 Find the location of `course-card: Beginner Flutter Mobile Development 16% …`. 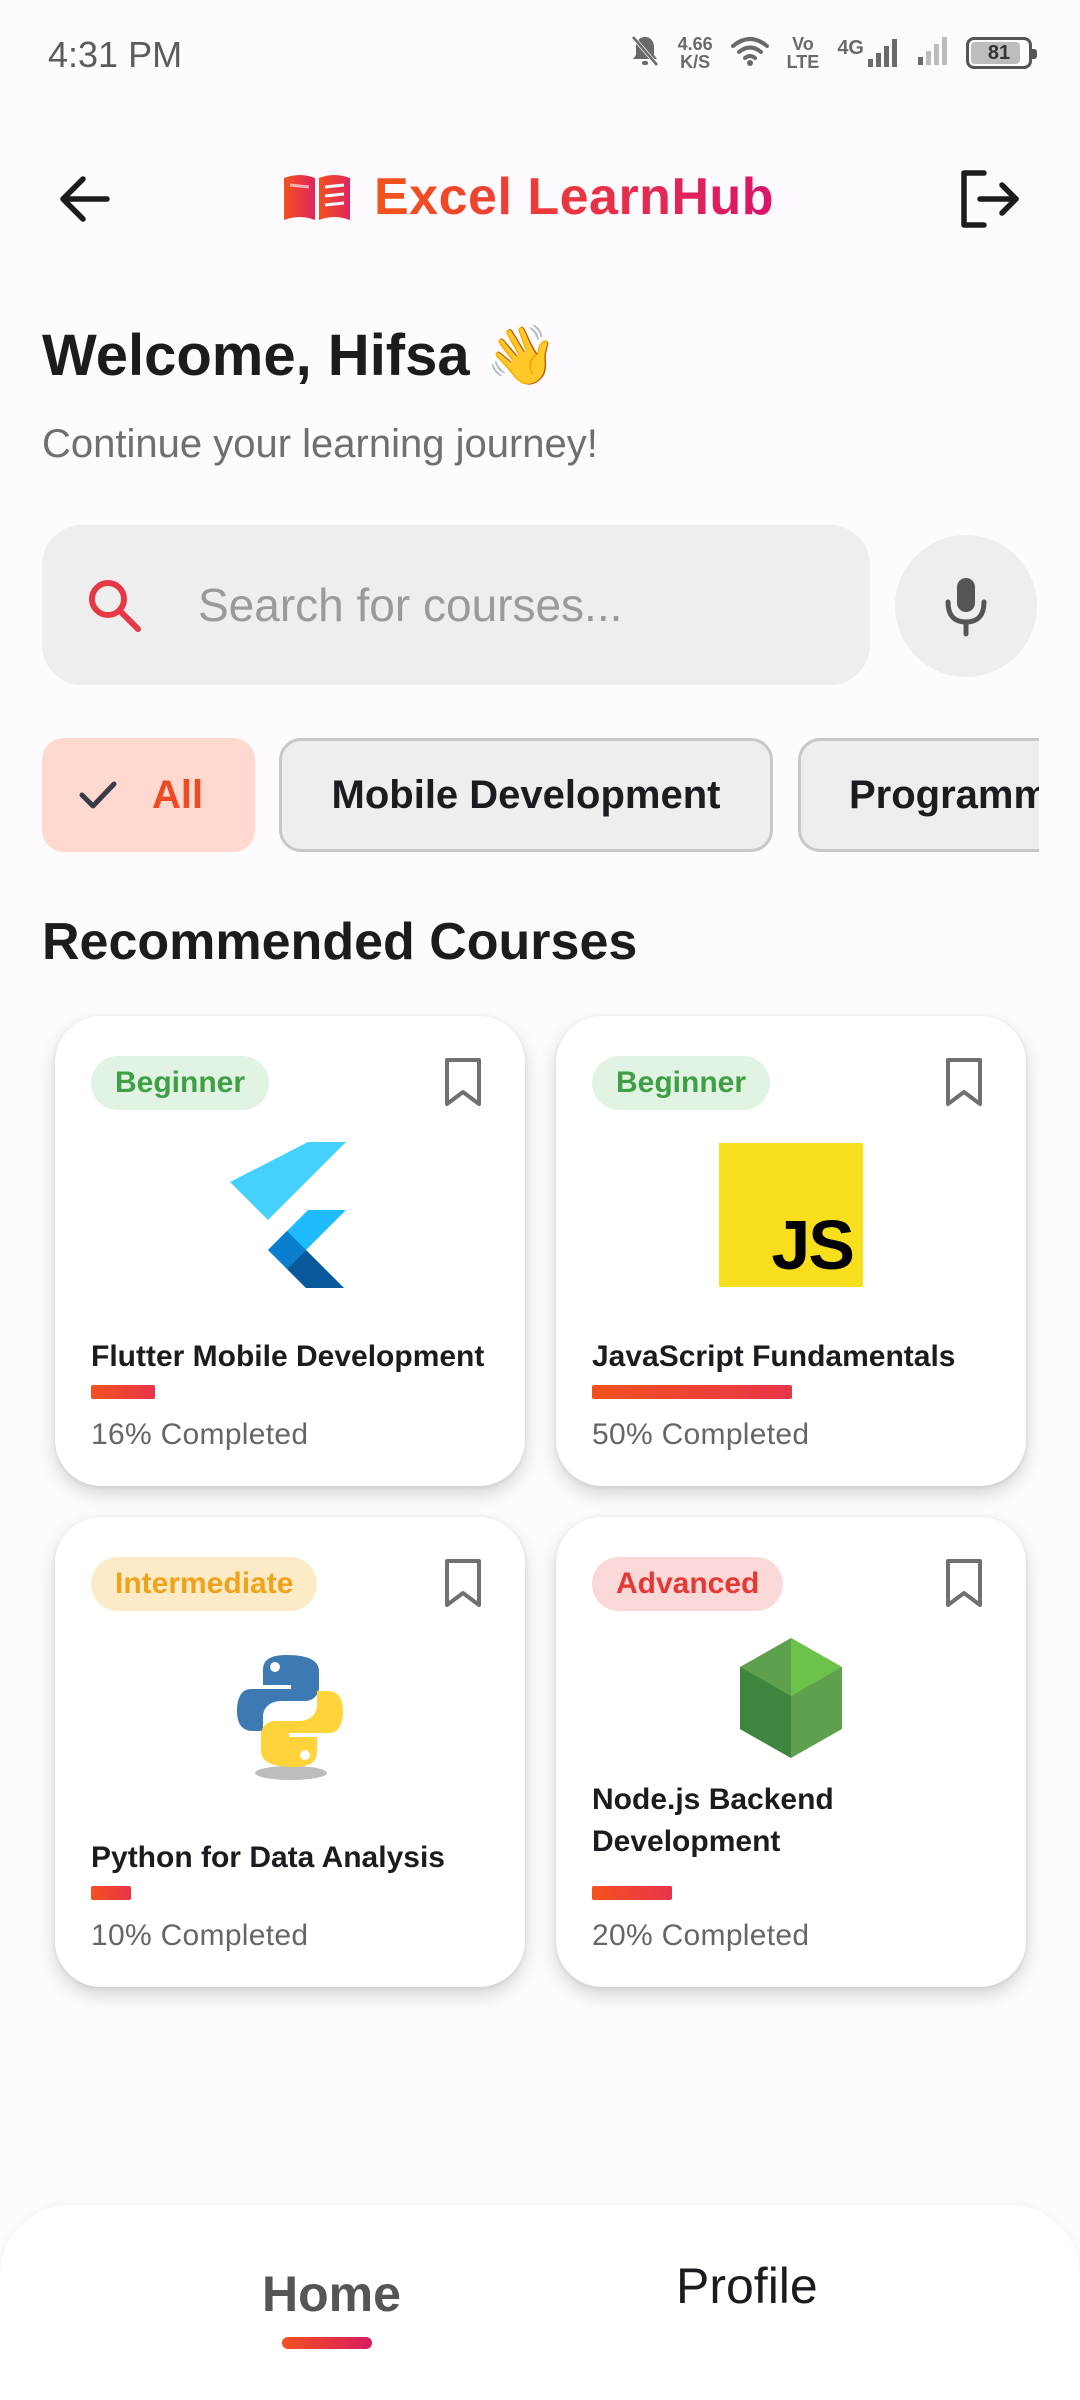

course-card: Beginner Flutter Mobile Development 16% … is located at coordinates (290, 1251).